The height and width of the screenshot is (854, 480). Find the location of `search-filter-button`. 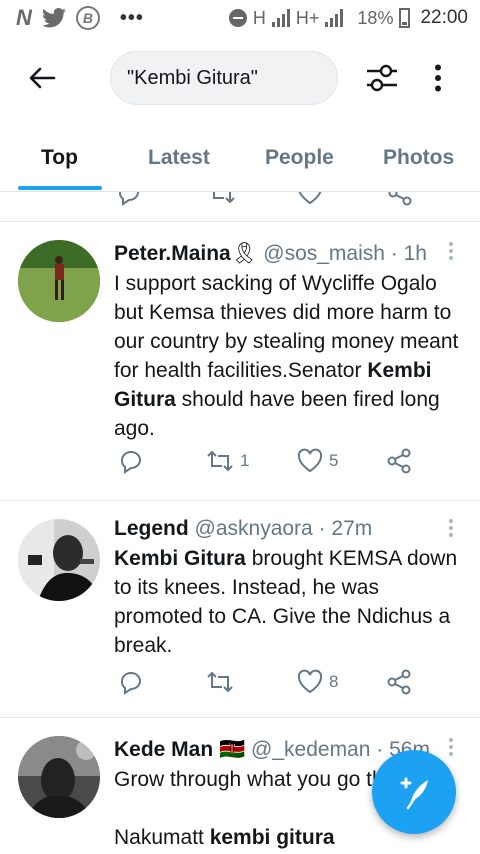

search-filter-button is located at coordinates (382, 78).